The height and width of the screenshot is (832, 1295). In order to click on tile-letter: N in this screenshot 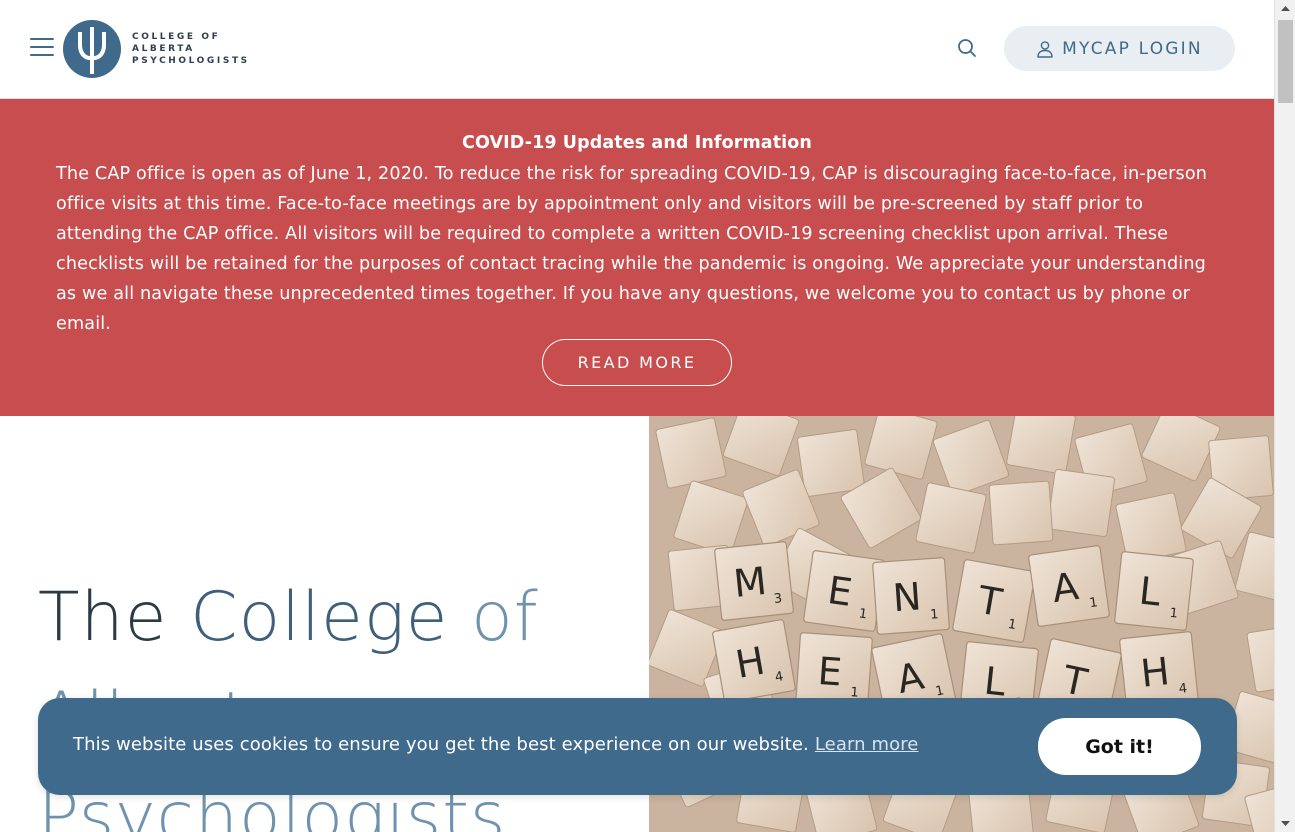, I will do `click(906, 597)`.